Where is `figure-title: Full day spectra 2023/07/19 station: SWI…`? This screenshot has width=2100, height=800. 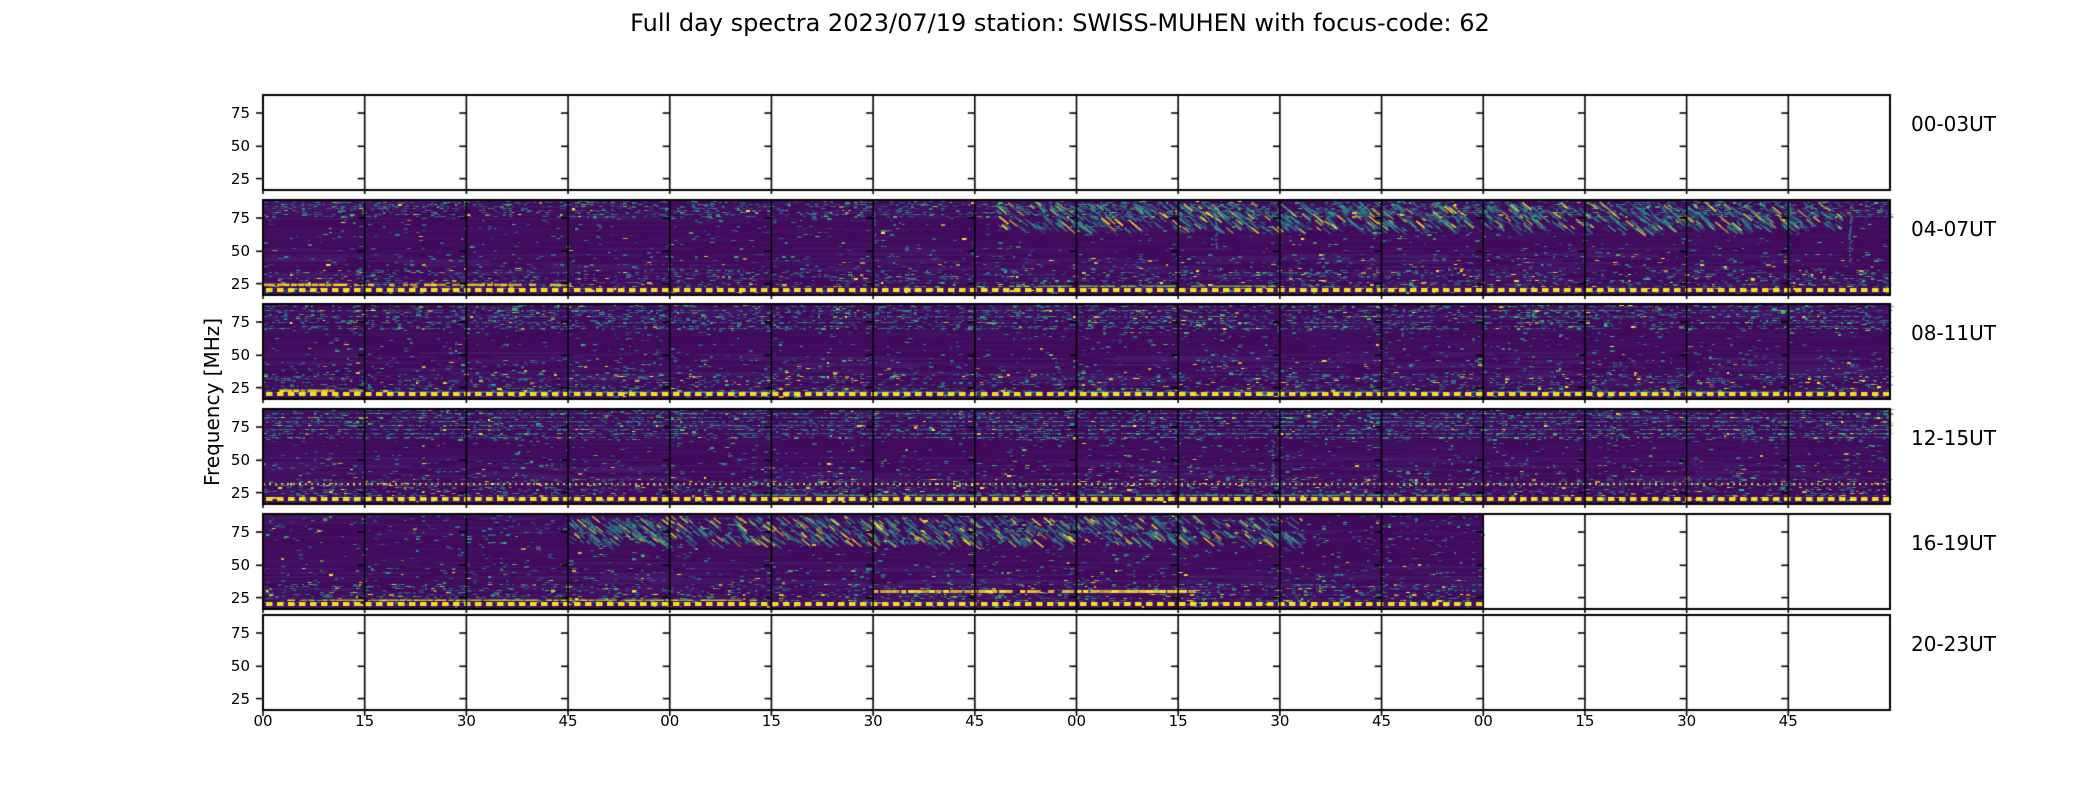
figure-title: Full day spectra 2023/07/19 station: SWI… is located at coordinates (1060, 23).